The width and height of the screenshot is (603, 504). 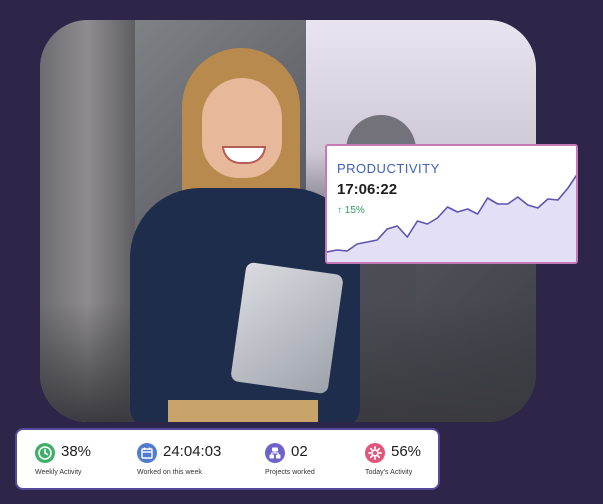 I want to click on stat-todays-activity: 56% Today's Activity, so click(x=413, y=462).